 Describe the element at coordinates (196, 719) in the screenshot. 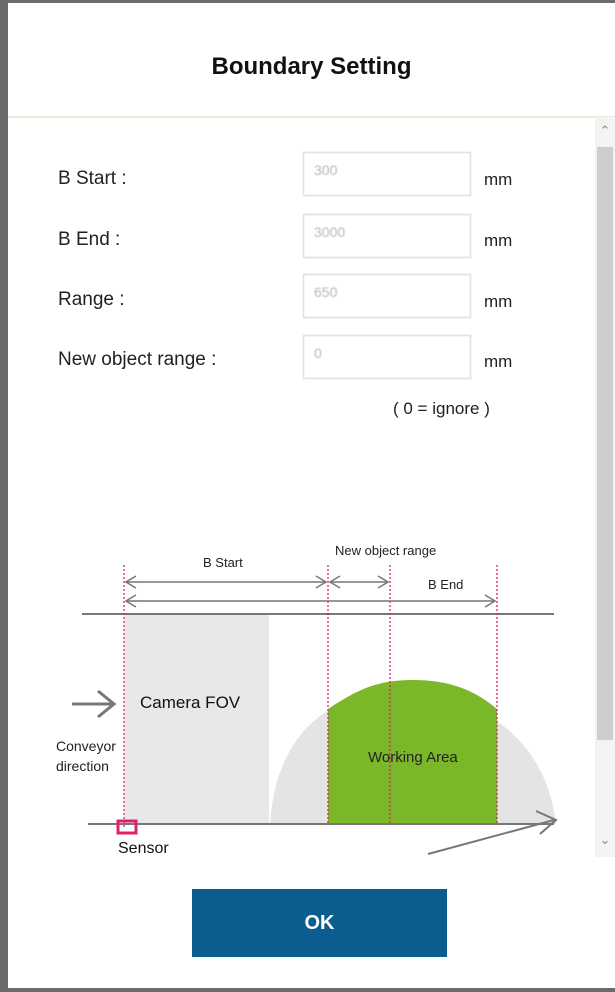

I see `camera-fov-area` at that location.